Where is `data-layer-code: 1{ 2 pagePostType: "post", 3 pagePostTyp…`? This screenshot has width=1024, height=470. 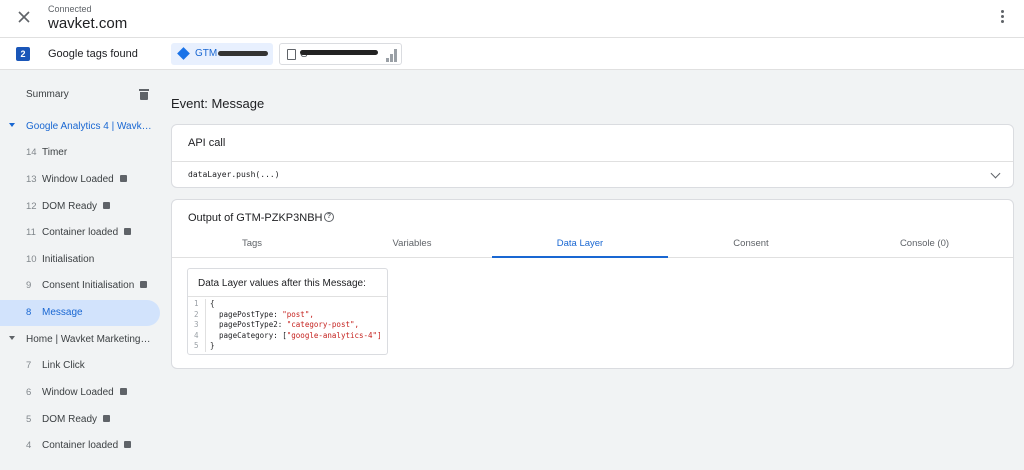 data-layer-code: 1{ 2 pagePostType: "post", 3 pagePostTyp… is located at coordinates (287, 325).